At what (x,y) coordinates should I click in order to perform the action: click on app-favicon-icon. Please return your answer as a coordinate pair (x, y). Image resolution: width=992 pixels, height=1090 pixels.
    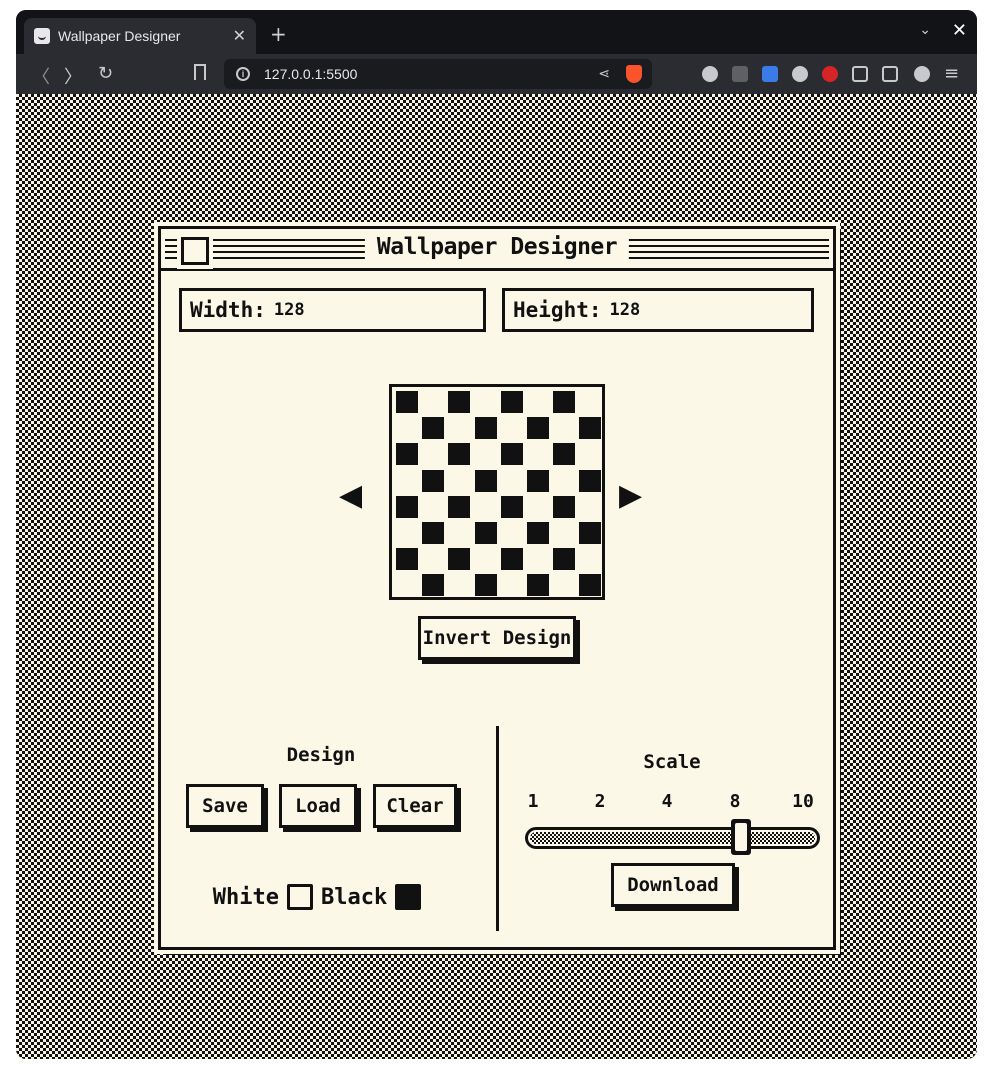
    Looking at the image, I should click on (42, 36).